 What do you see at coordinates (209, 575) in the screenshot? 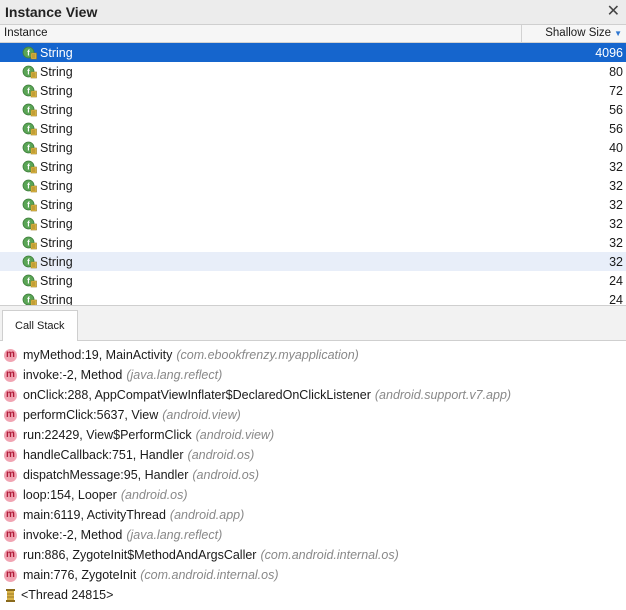
I see `frame-package: (com.android.internal.os)` at bounding box center [209, 575].